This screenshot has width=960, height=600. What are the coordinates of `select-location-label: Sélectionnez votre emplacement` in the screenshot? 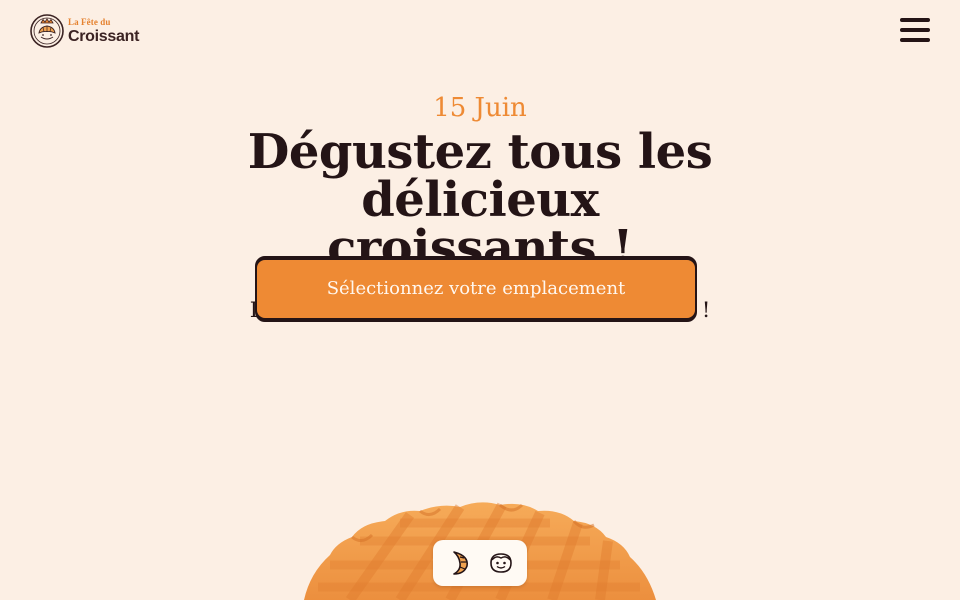 It's located at (476, 289).